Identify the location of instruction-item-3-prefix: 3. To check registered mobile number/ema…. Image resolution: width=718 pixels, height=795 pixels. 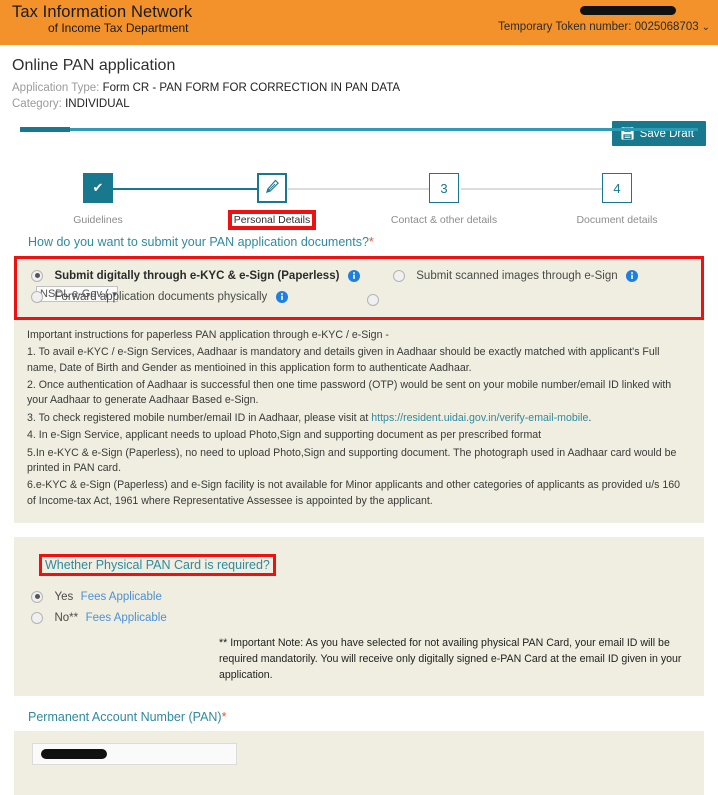
(199, 417).